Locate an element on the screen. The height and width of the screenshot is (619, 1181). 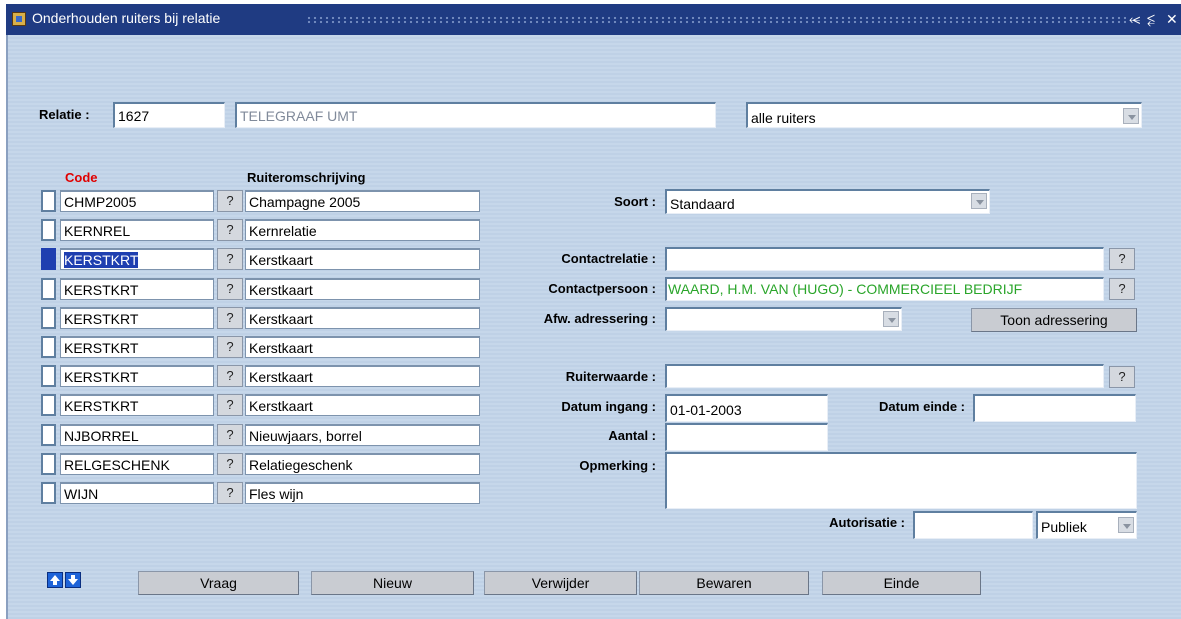
window-title: Onderhouden ruiters bij relatie is located at coordinates (126, 18).